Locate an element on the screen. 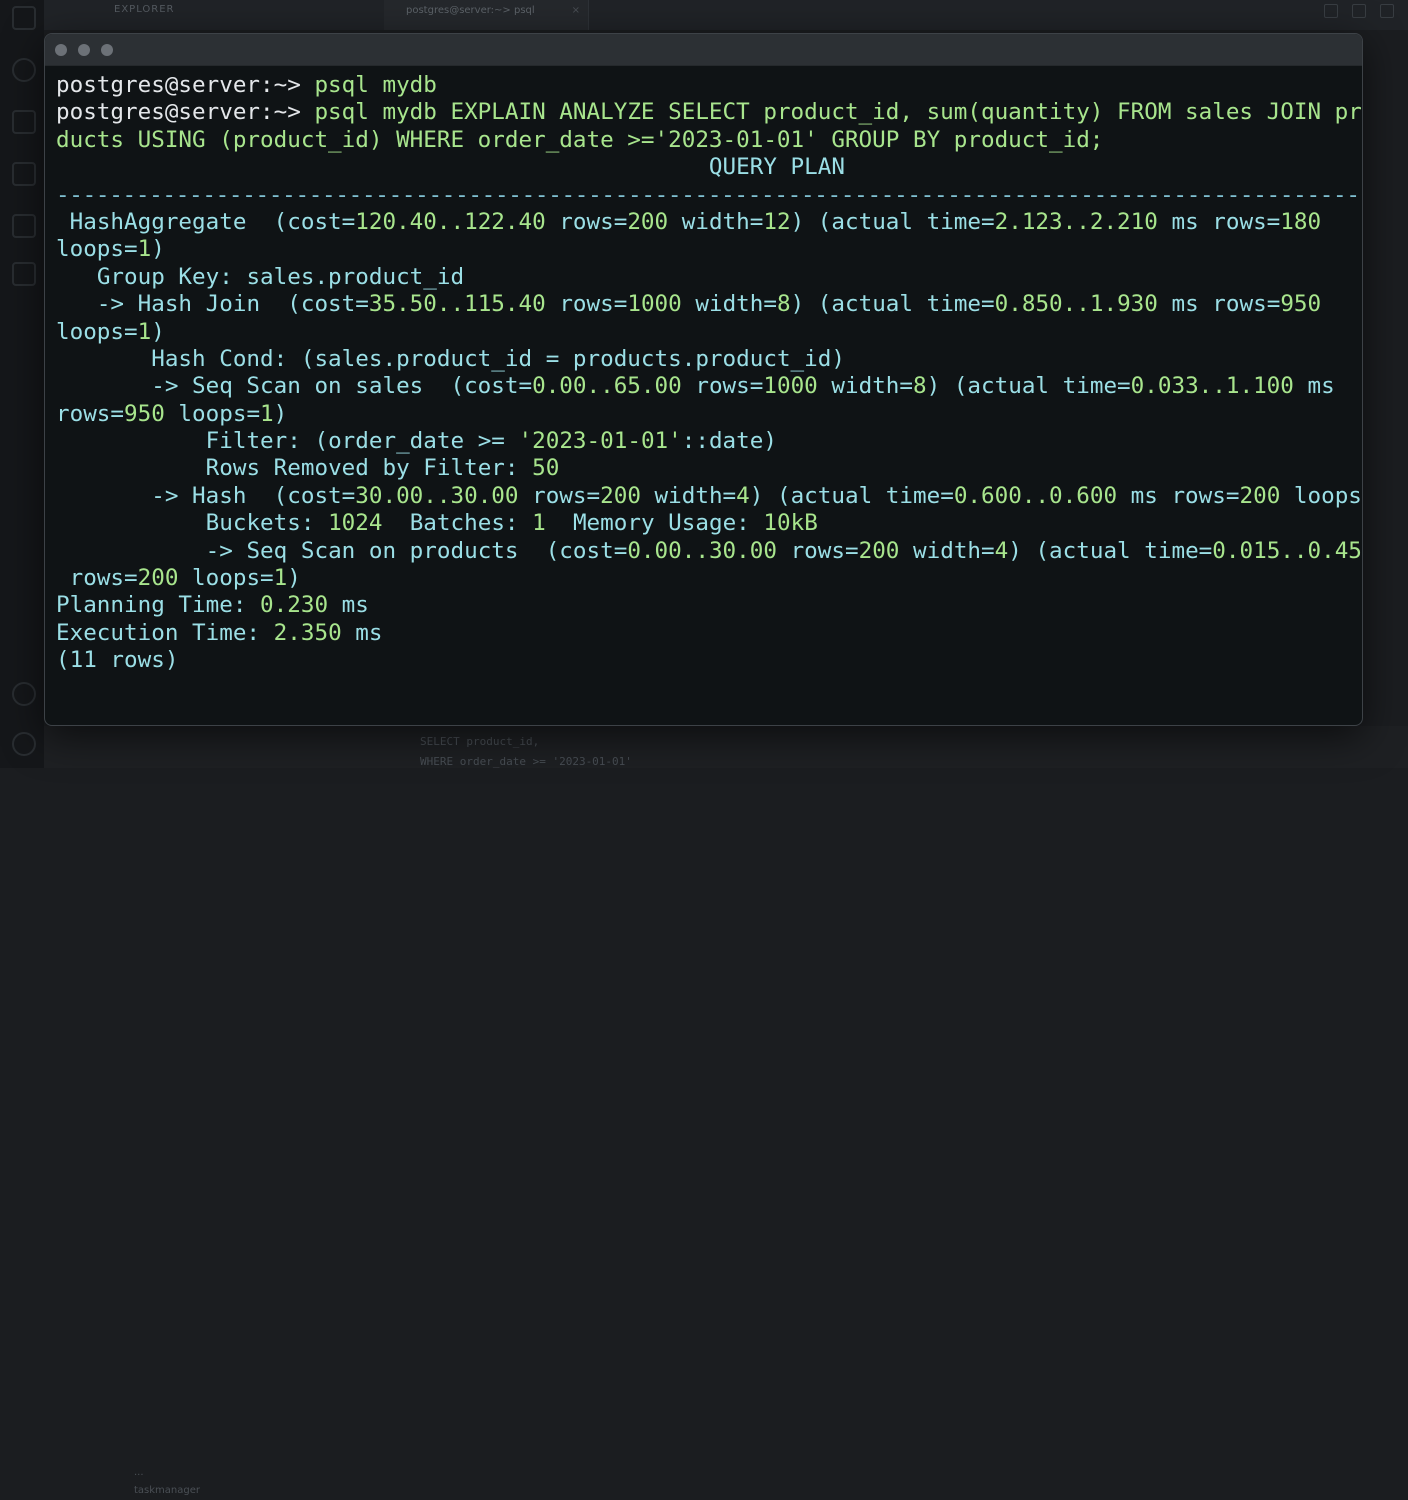 Image resolution: width=1408 pixels, height=1500 pixels. terminal-text-segment: postgres@server:~> is located at coordinates (185, 112).